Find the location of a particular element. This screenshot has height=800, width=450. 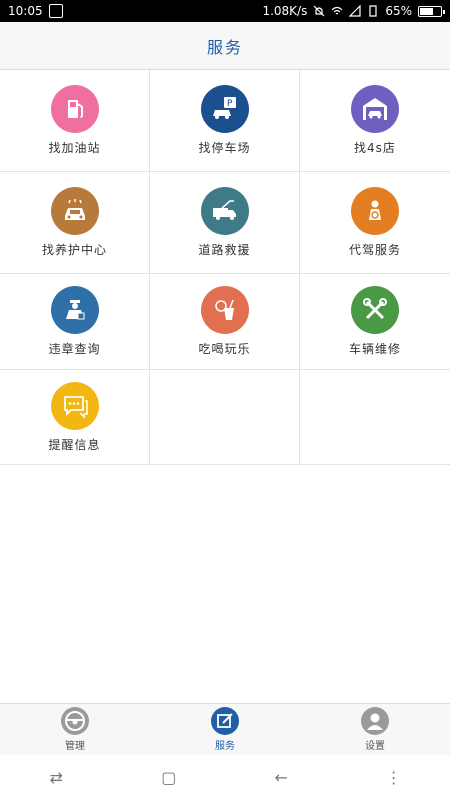

service-label: 违章查询 is located at coordinates (74, 349).